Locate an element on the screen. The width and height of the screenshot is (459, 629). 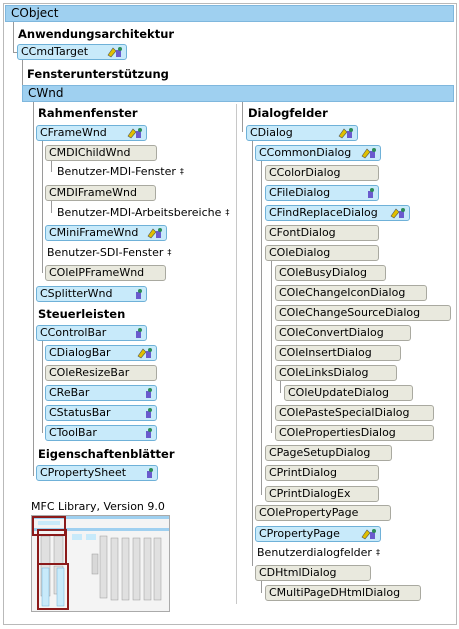
section-property-sheets: Eigenschaftenblätter is located at coordinates (106, 454).